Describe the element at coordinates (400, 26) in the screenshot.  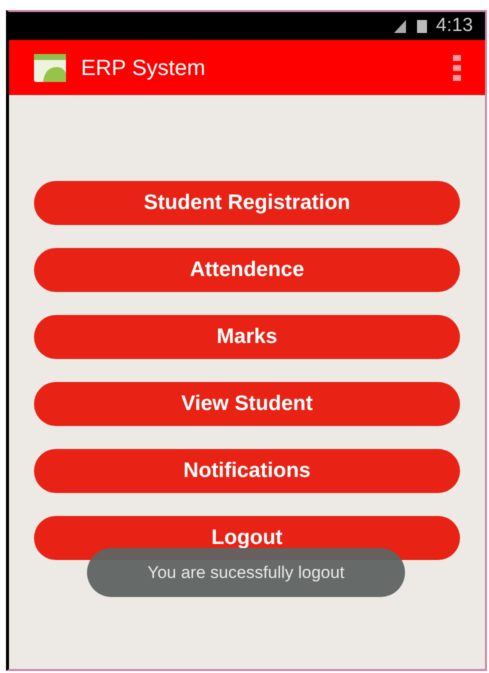
I see `signal-icon` at that location.